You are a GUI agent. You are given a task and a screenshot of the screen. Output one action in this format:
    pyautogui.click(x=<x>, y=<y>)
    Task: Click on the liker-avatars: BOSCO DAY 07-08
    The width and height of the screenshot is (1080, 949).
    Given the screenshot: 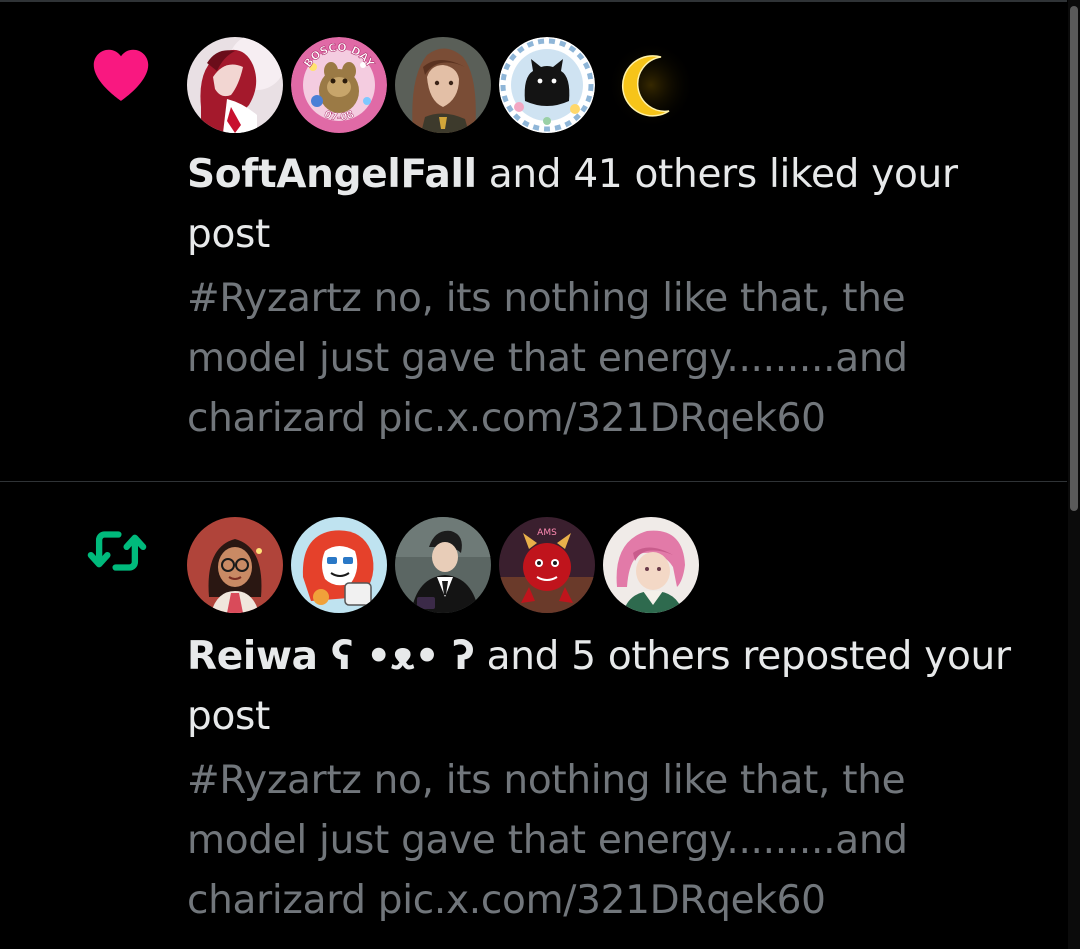 What is the action you would take?
    pyautogui.click(x=447, y=85)
    